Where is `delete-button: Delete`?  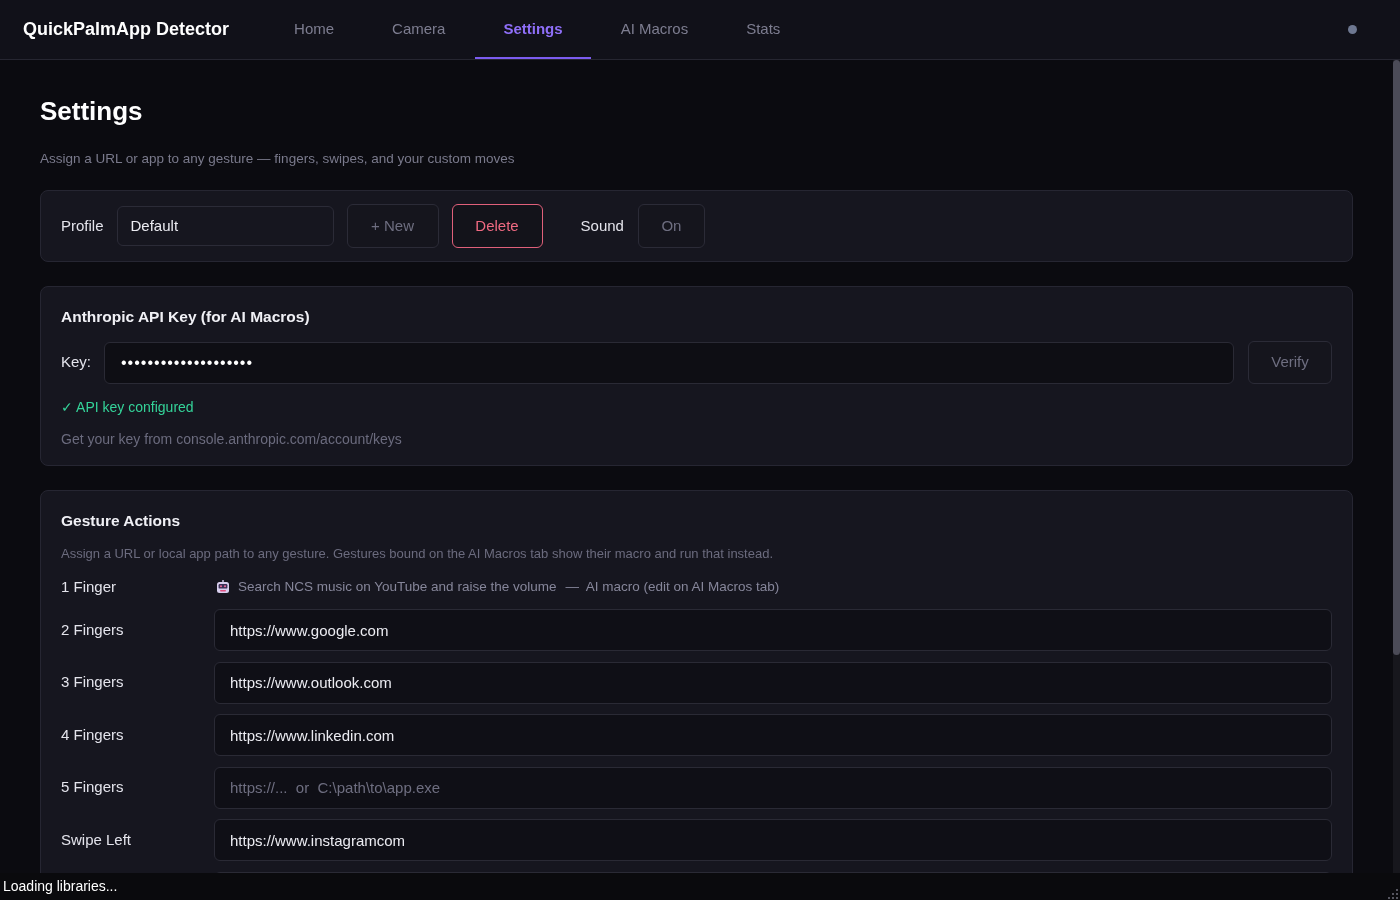 delete-button: Delete is located at coordinates (497, 226).